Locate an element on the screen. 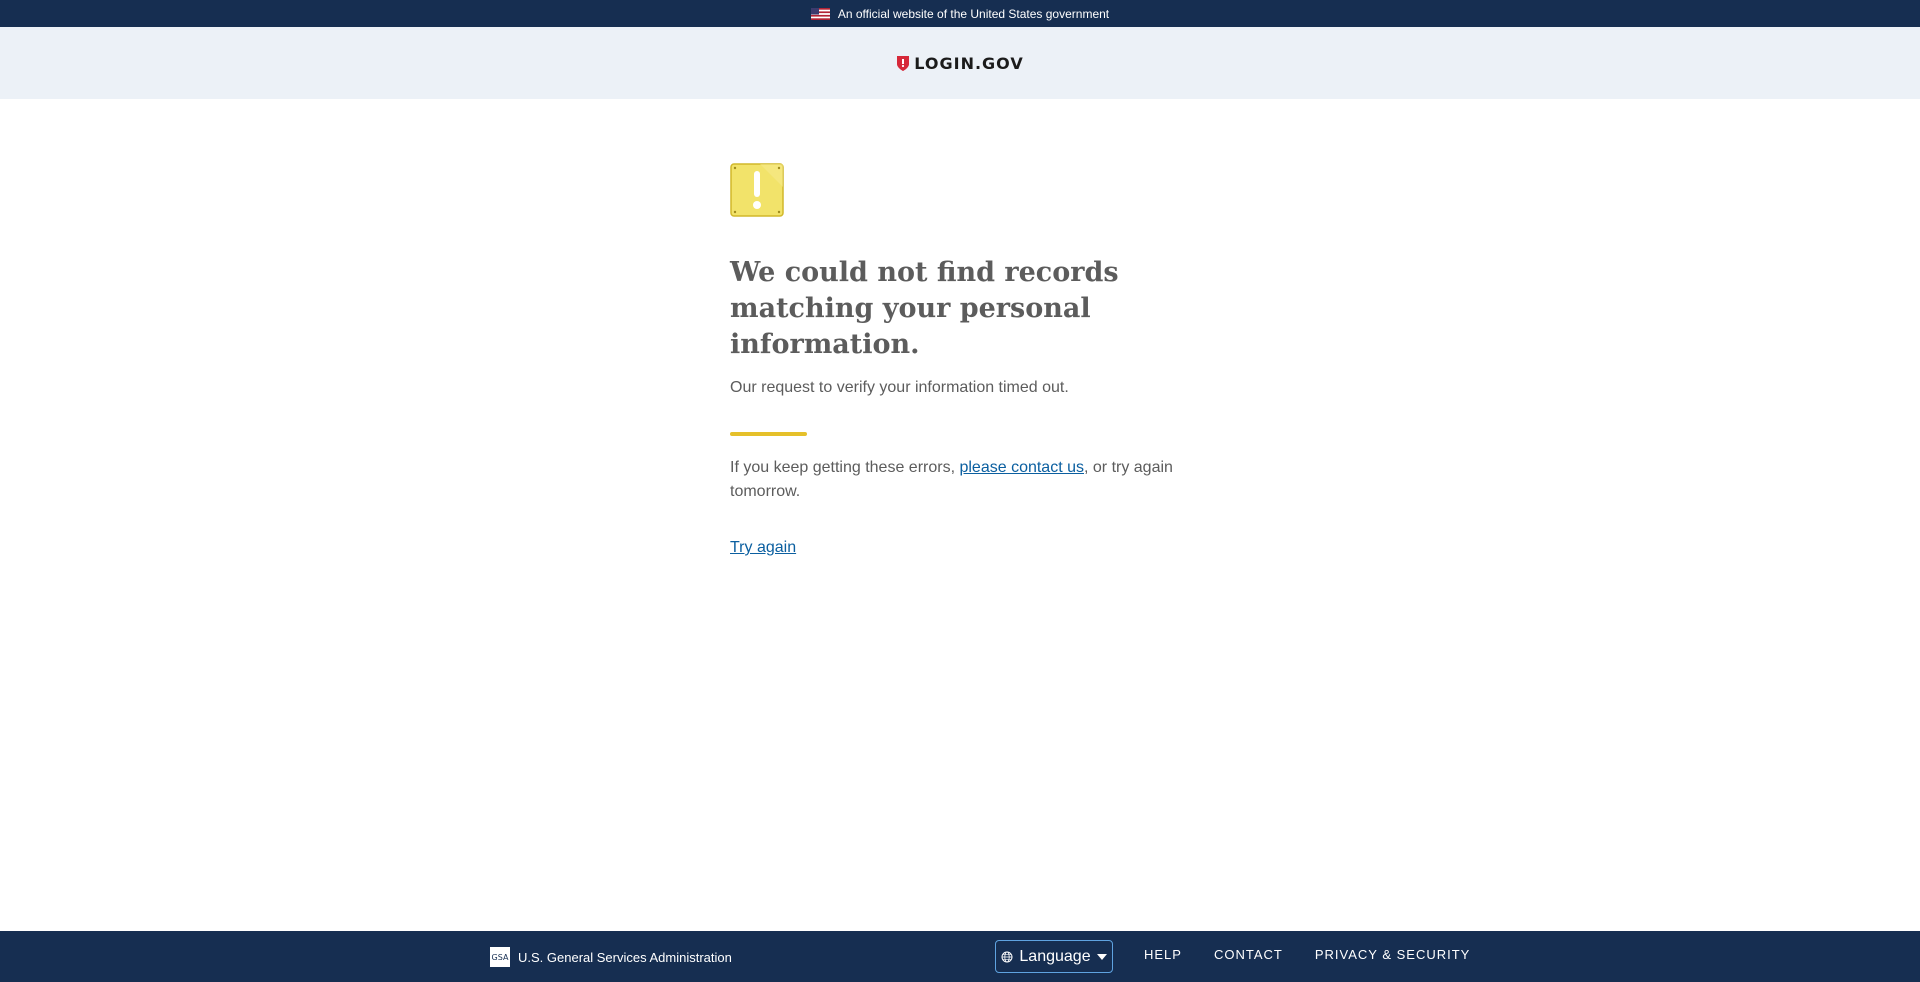 This screenshot has height=982, width=1920. try-again-link: Try again is located at coordinates (763, 548).